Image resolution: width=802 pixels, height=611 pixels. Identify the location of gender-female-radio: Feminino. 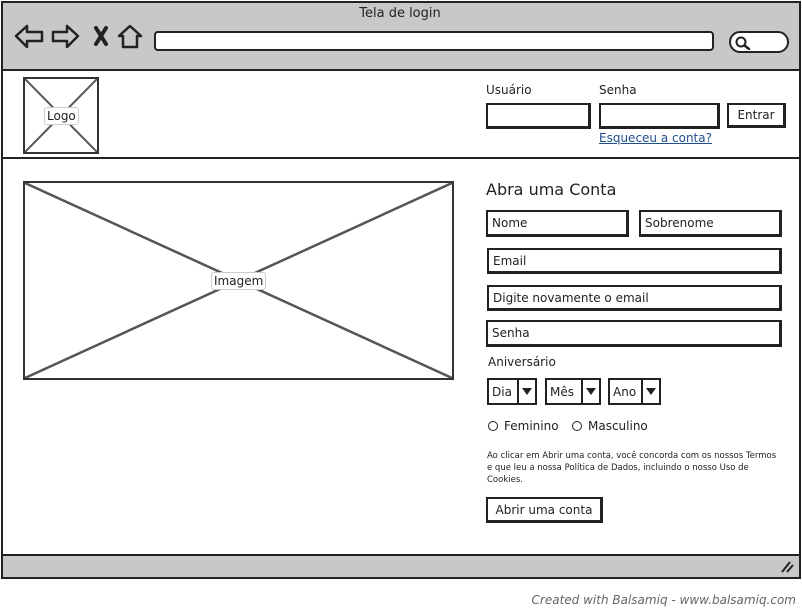
(523, 426).